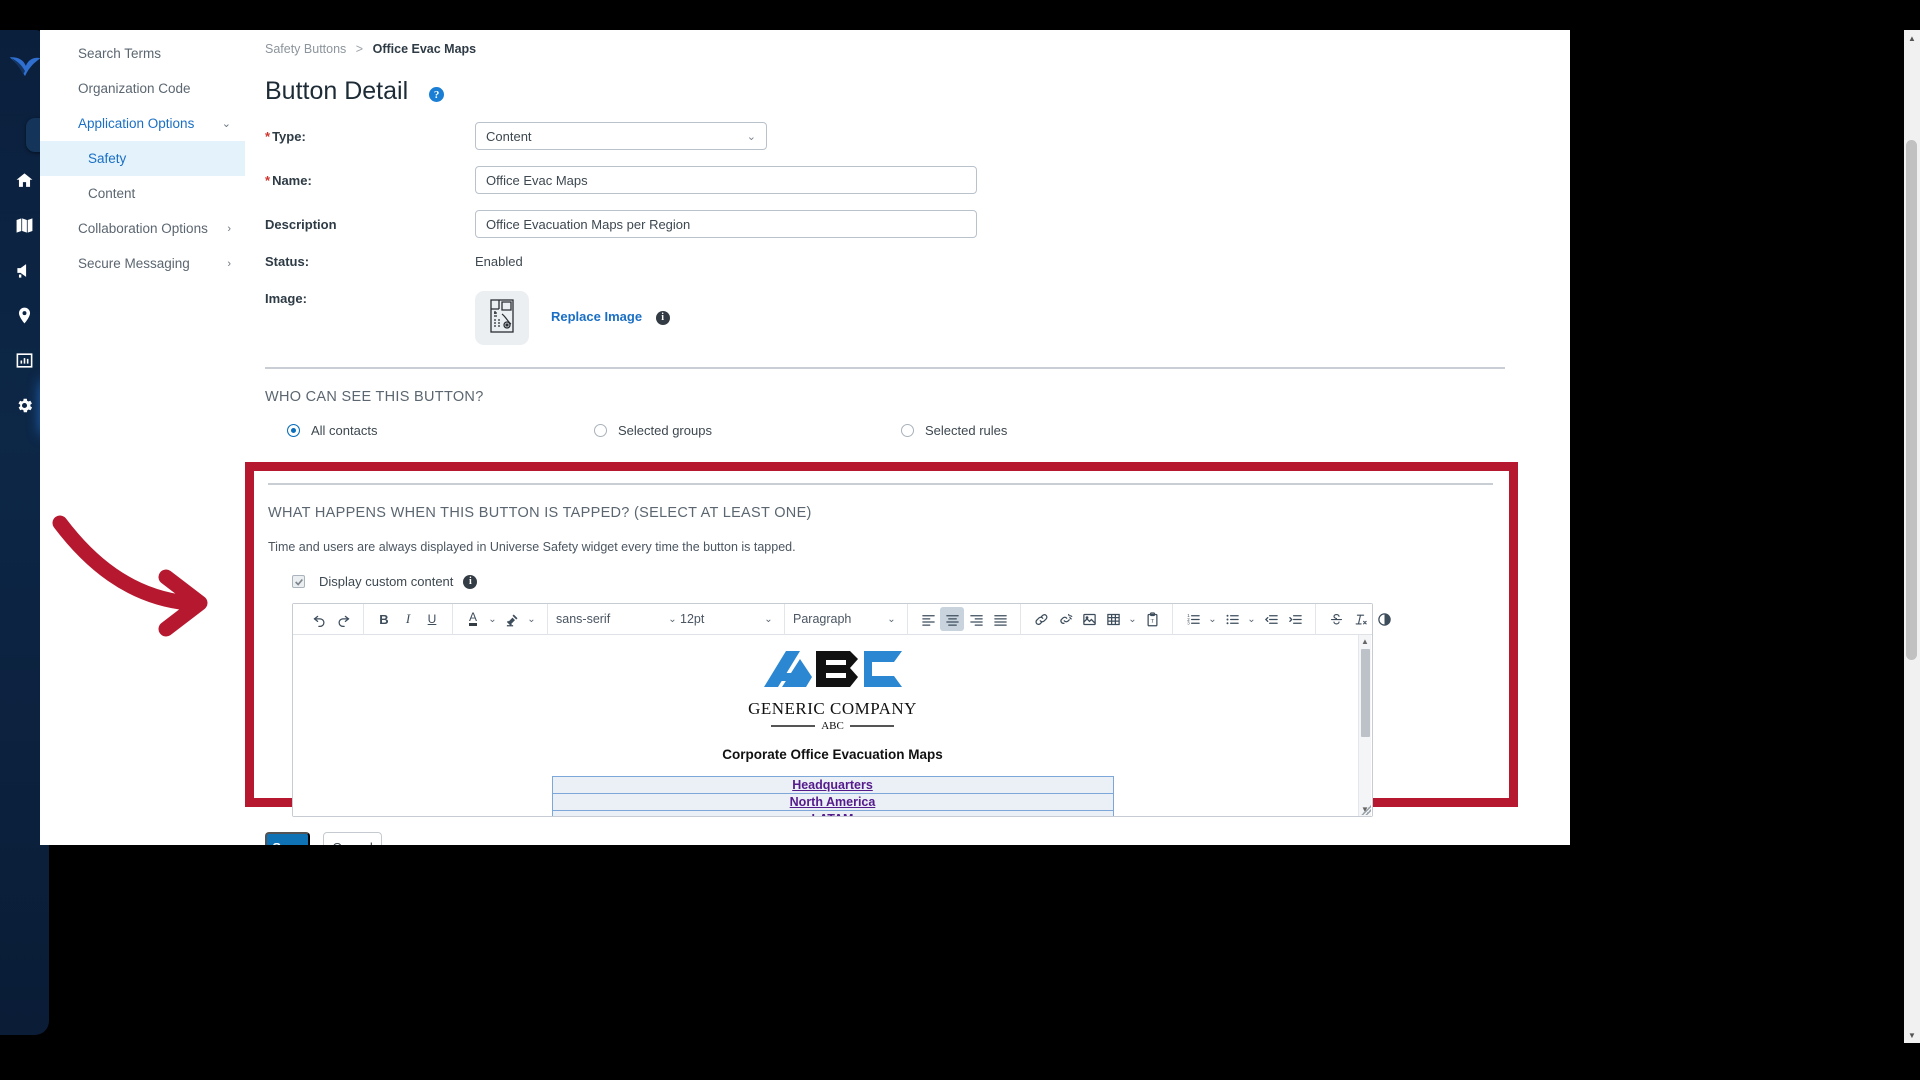 Image resolution: width=1920 pixels, height=1080 pixels. Describe the element at coordinates (1911, 400) in the screenshot. I see `page-scrollbar-thumb` at that location.